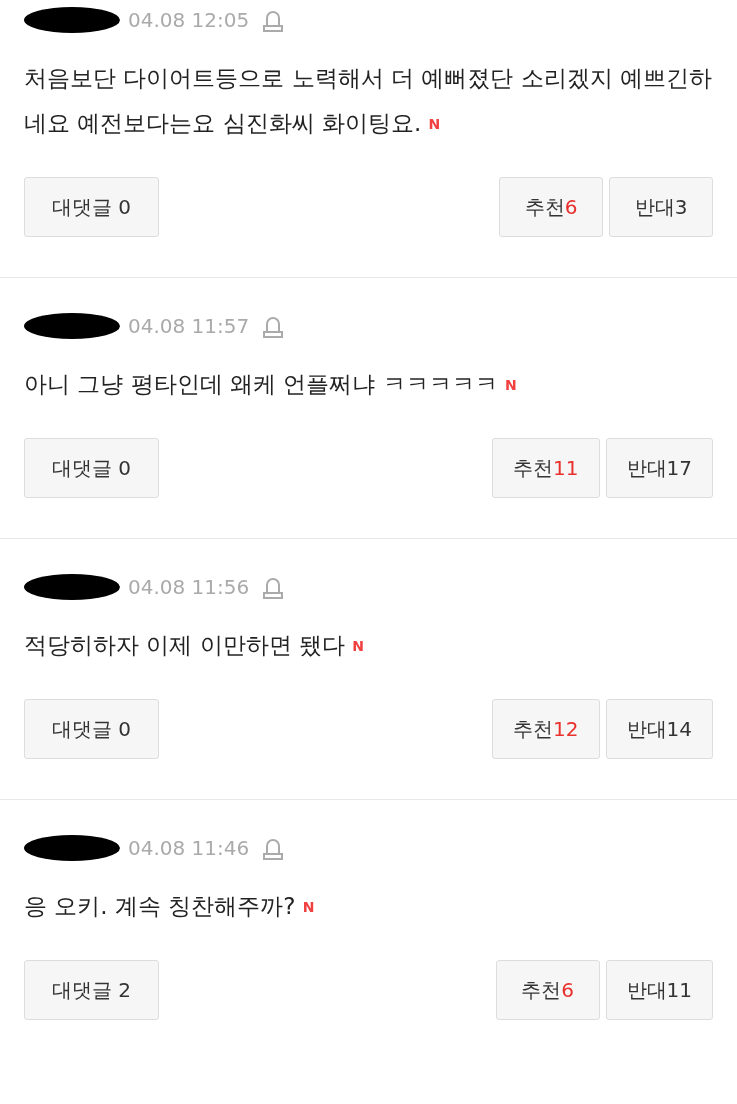 Image resolution: width=737 pixels, height=1104 pixels. What do you see at coordinates (194, 645) in the screenshot?
I see `comment-text: 적당히하자 이제 이만하면 됐다 N` at bounding box center [194, 645].